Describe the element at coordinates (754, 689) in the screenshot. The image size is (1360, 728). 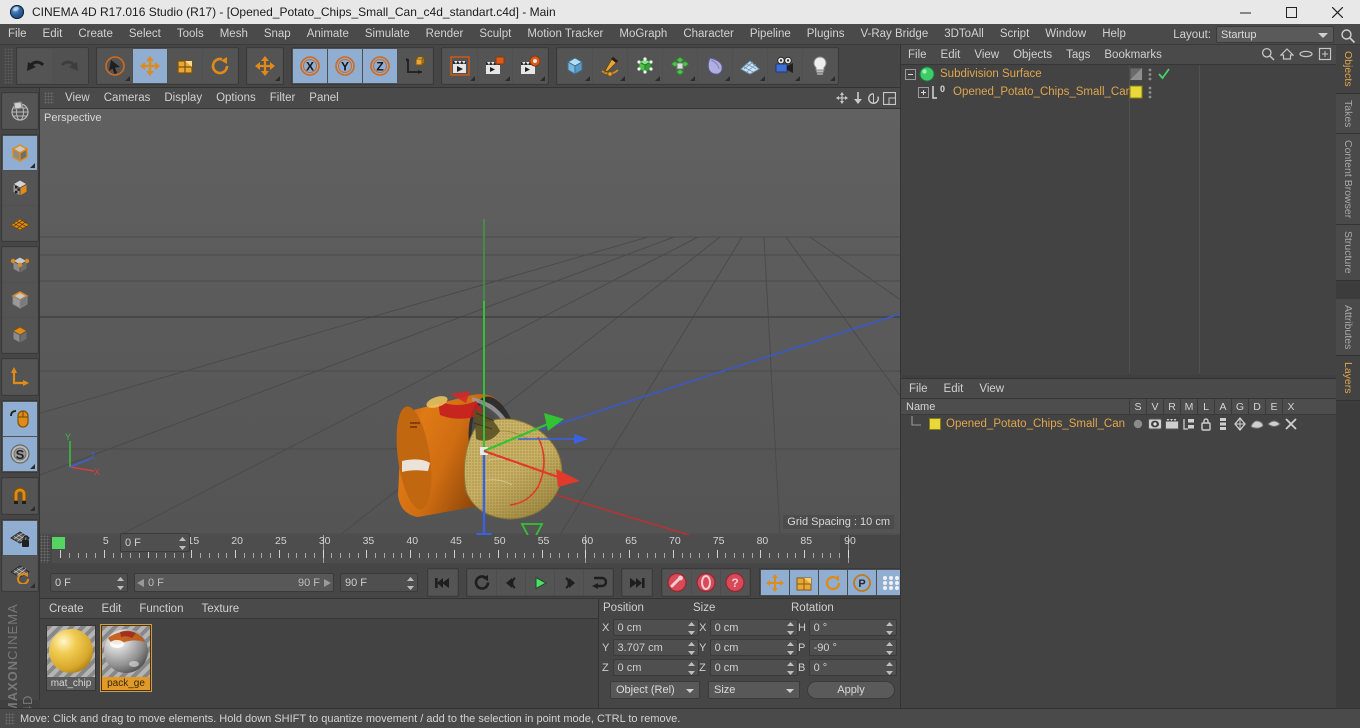
I see `coord-size-dropdown: Size` at that location.